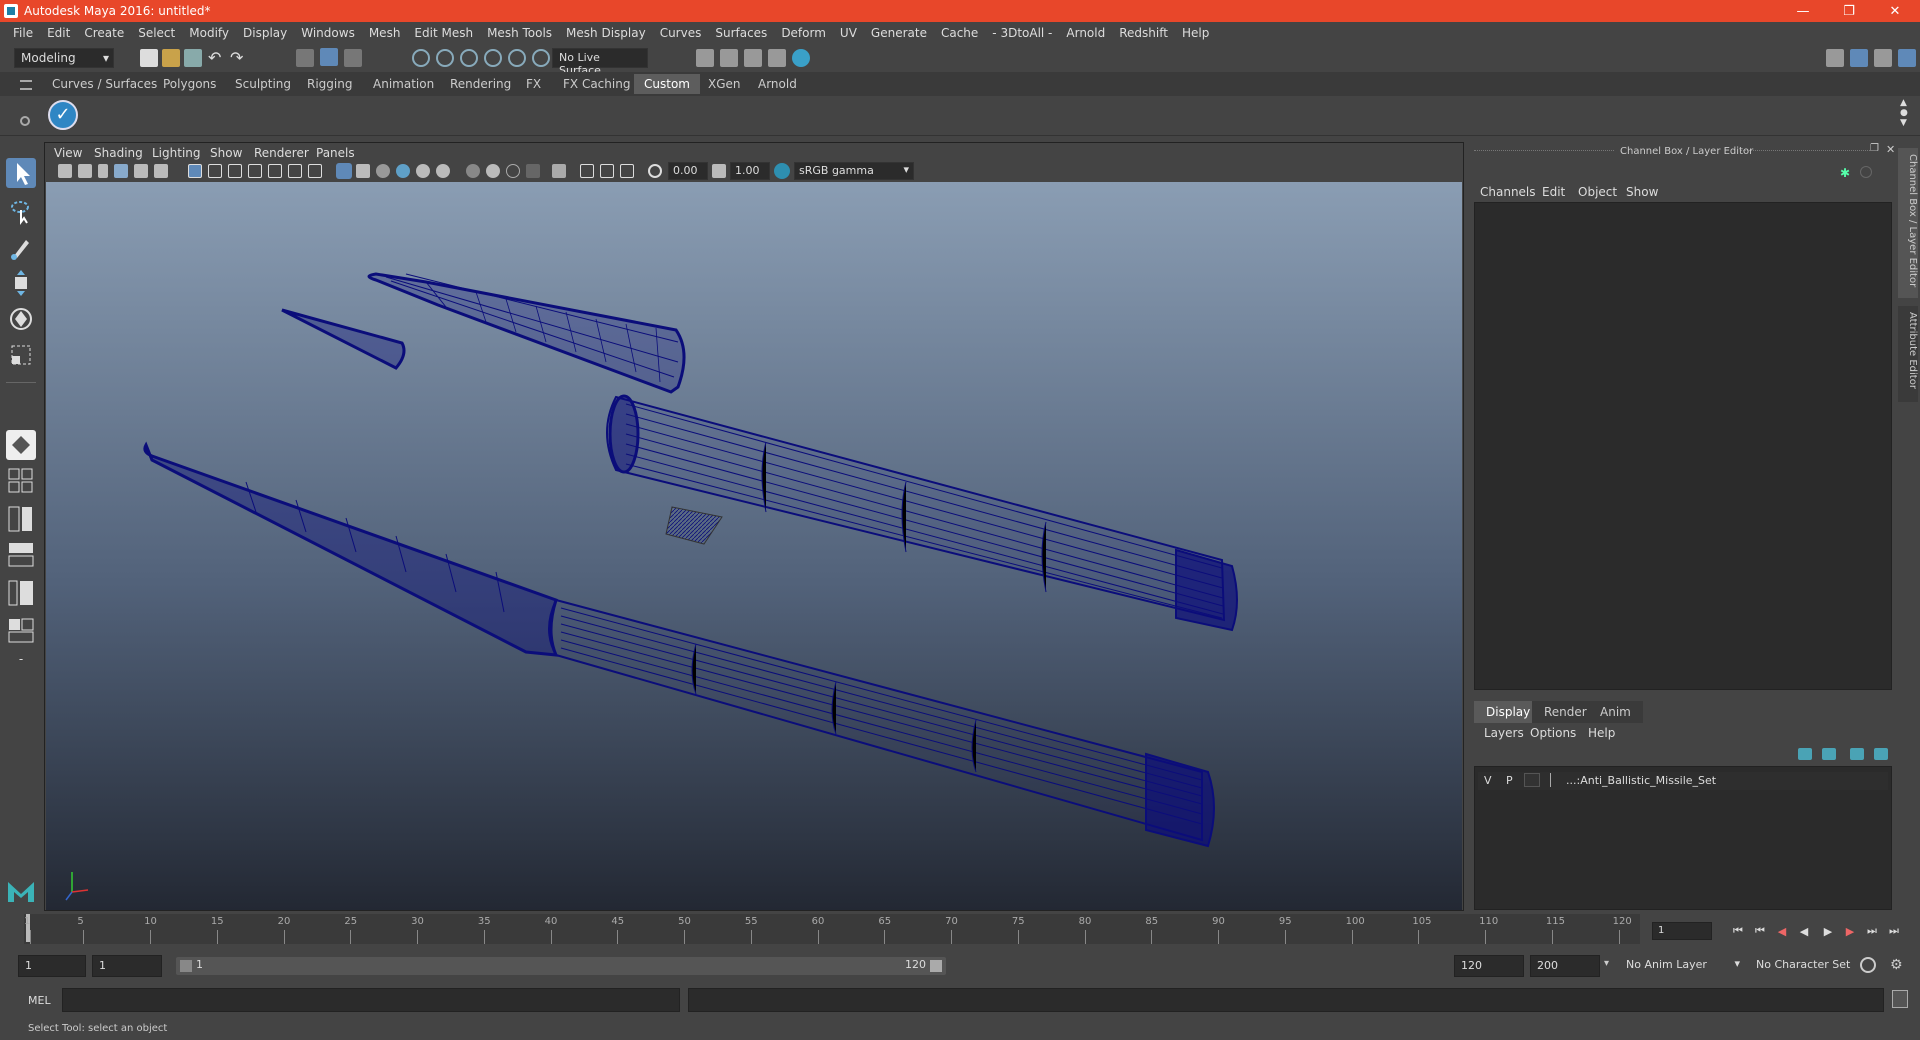 This screenshot has height=1040, width=1920. I want to click on xray-joints-icon, so click(493, 171).